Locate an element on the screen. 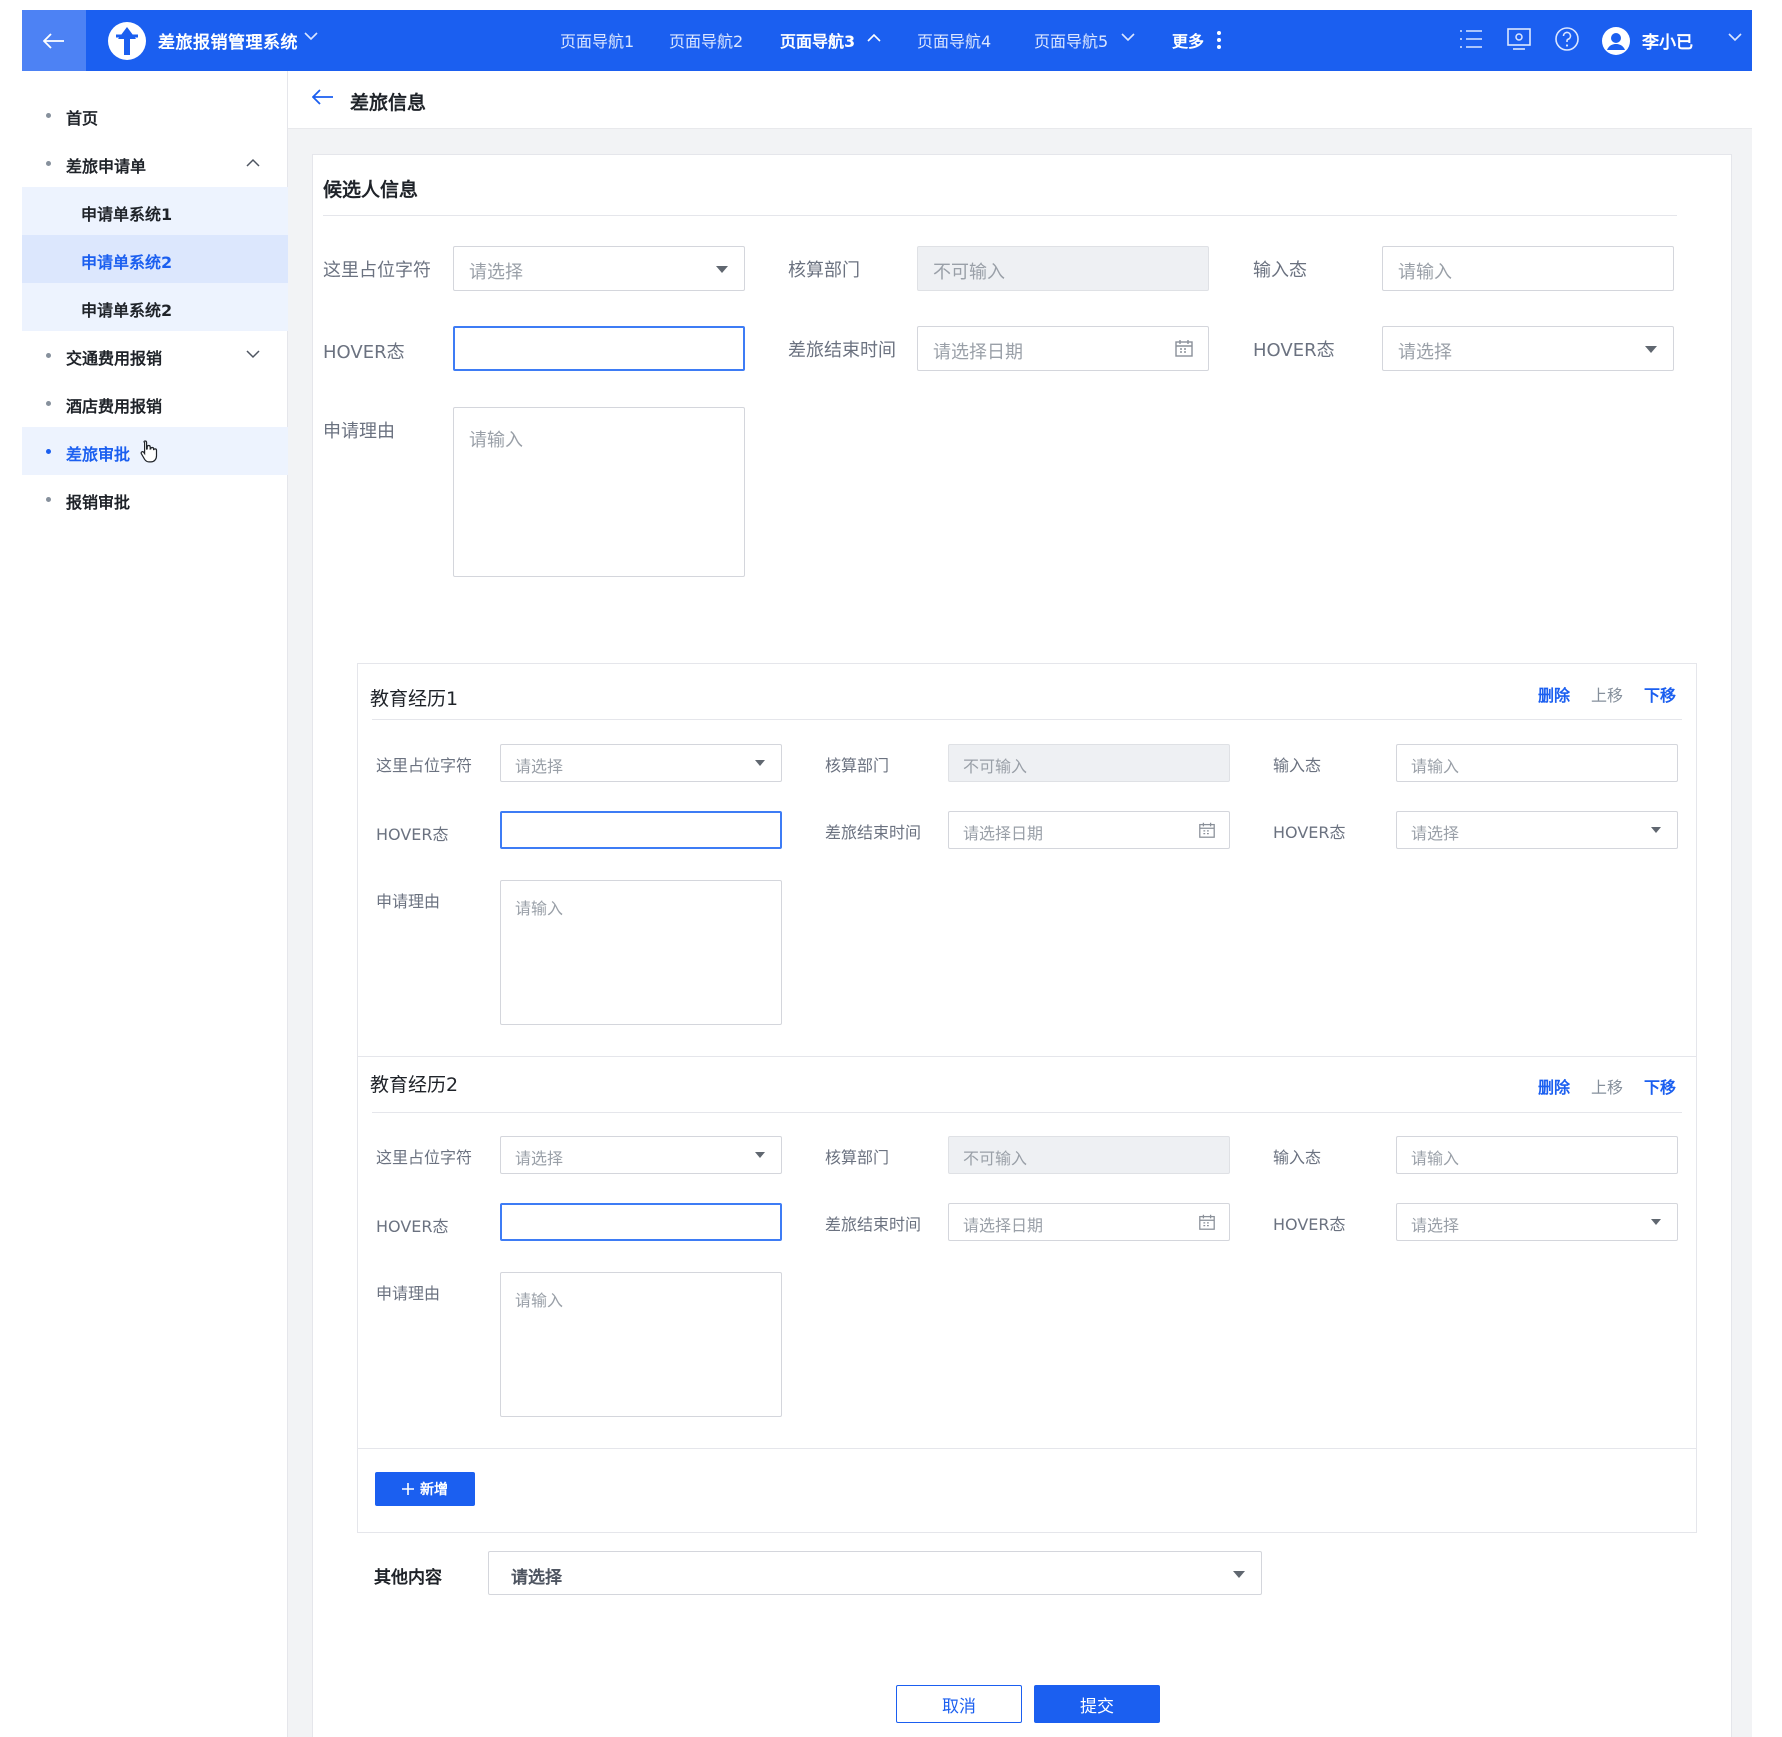 The image size is (1782, 1737). edu1-date-picker: 请选择日期 is located at coordinates (1089, 830).